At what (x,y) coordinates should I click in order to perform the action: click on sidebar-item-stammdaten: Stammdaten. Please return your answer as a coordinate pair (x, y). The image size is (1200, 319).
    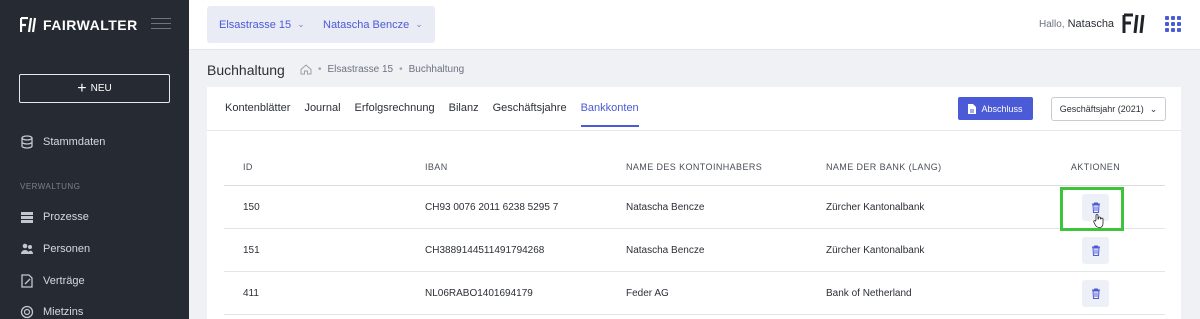
    Looking at the image, I should click on (62, 142).